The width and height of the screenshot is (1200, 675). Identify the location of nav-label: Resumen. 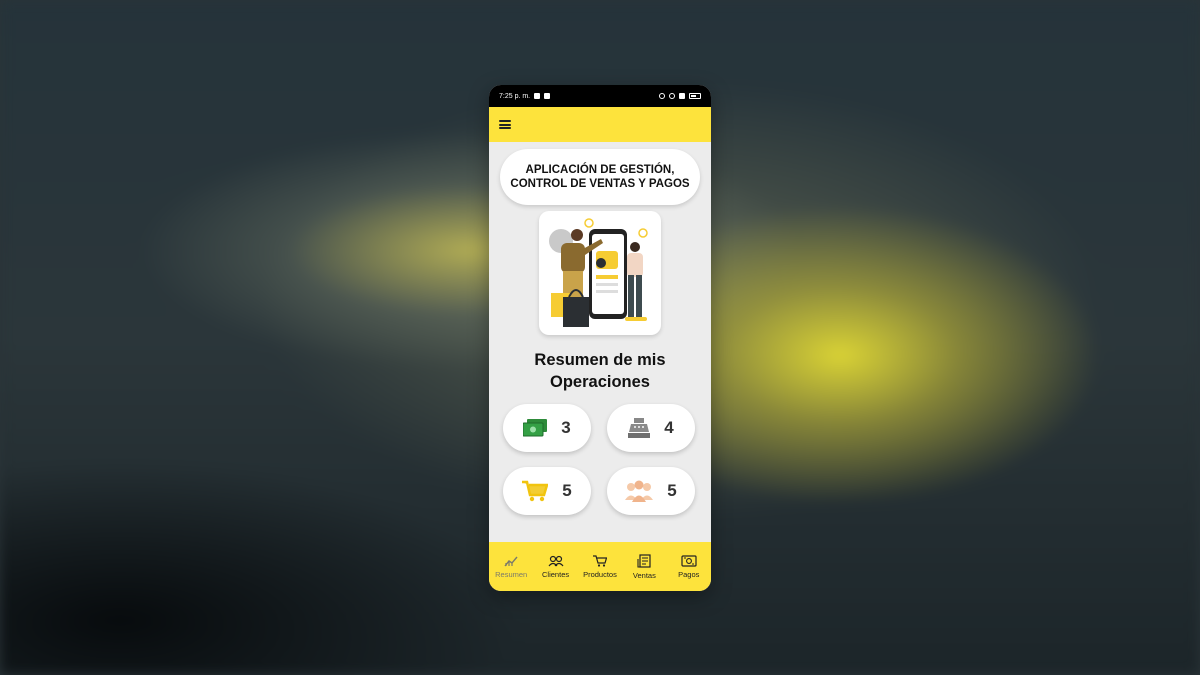
(511, 574).